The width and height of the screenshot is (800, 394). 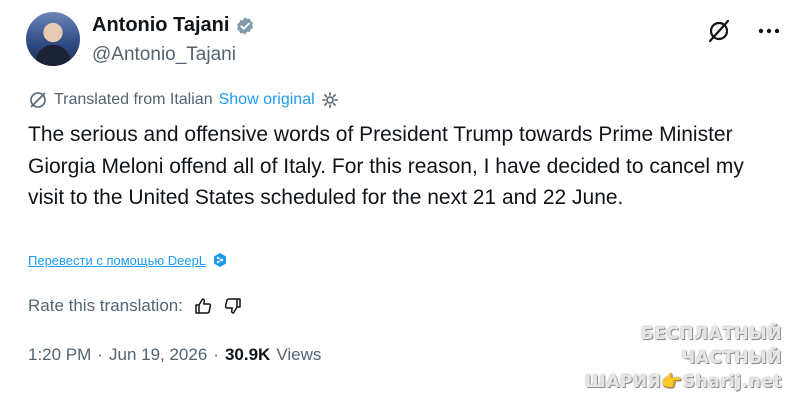 I want to click on tweet-meta: 1:20 PM · Jun 19, 2026 · 30.9K Views, so click(x=174, y=355).